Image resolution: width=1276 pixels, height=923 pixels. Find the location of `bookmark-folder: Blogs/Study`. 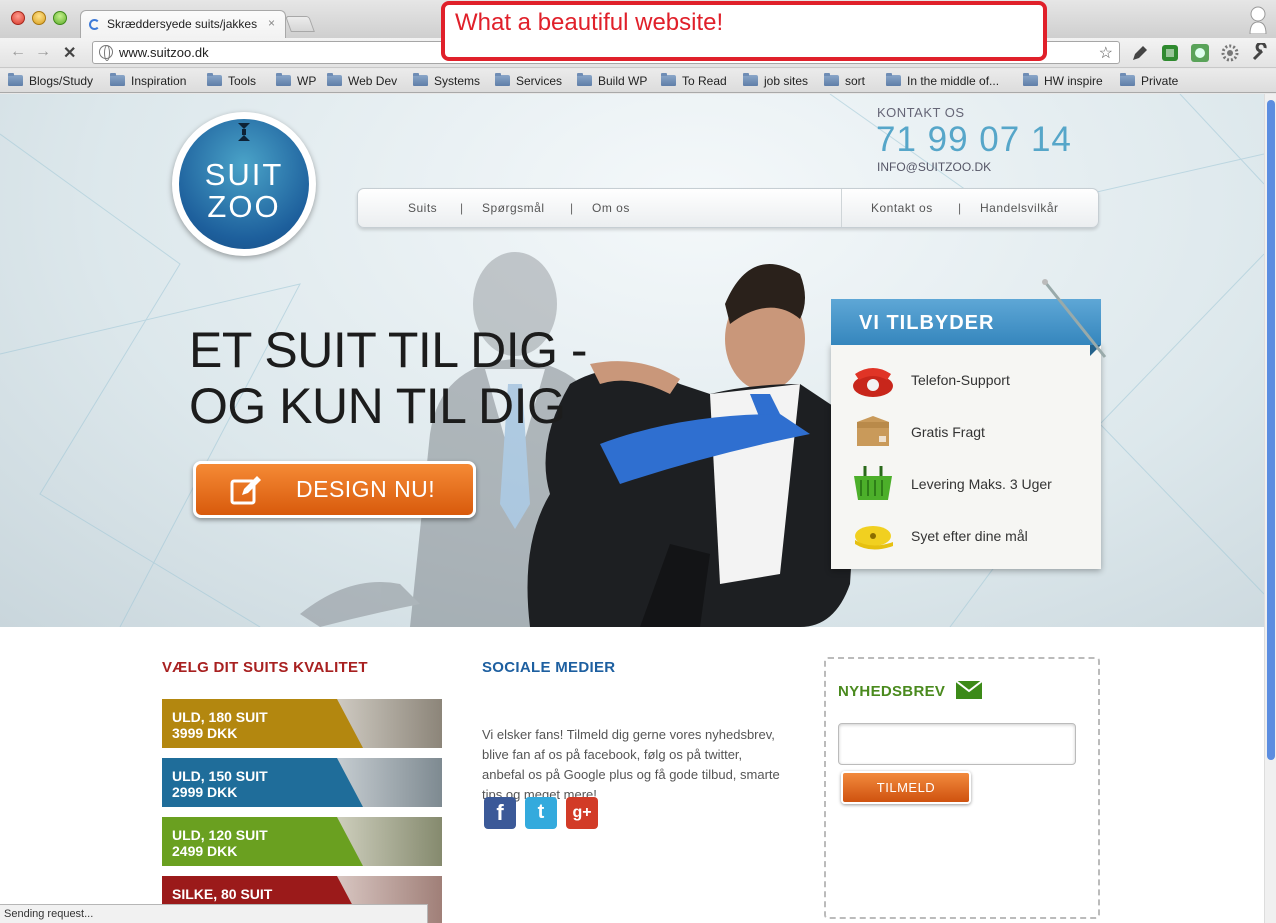

bookmark-folder: Blogs/Study is located at coordinates (50, 80).